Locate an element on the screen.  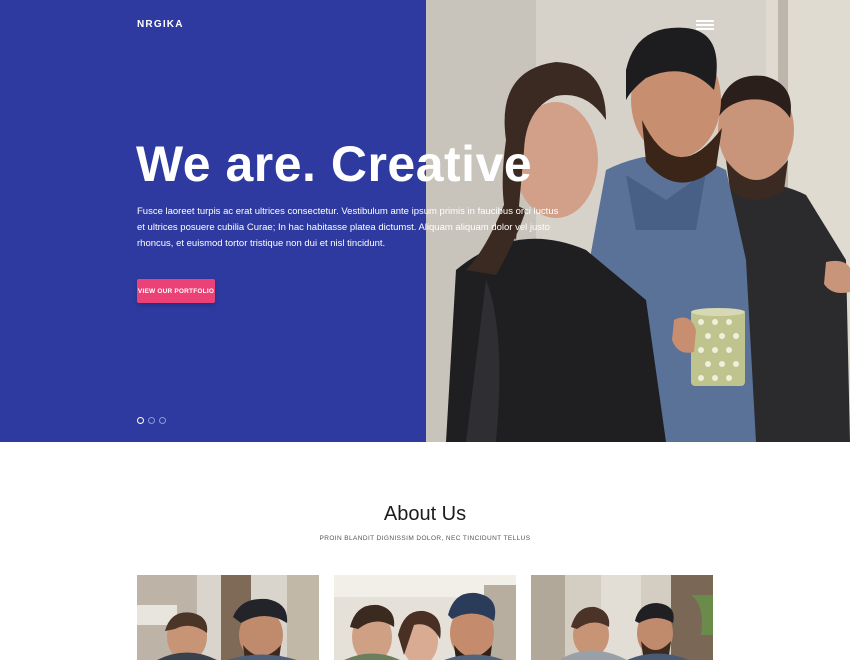
brand-logo: NRGIKA is located at coordinates (160, 24).